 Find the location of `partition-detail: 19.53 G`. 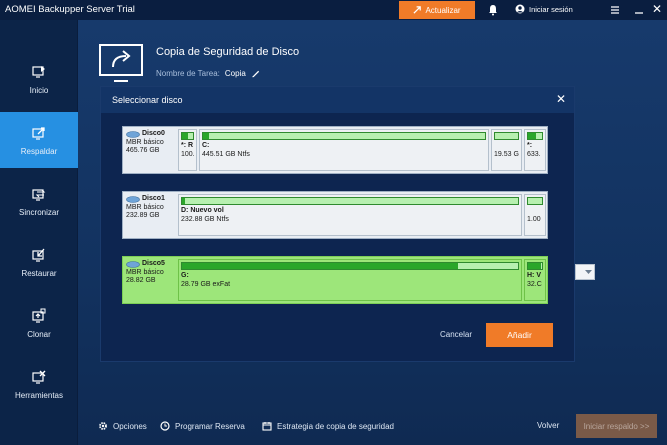

partition-detail: 19.53 G is located at coordinates (506, 154).